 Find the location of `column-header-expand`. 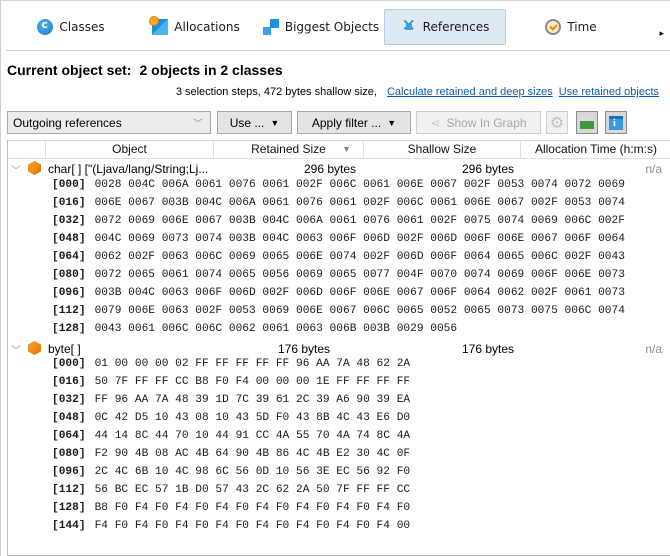

column-header-expand is located at coordinates (27, 150).